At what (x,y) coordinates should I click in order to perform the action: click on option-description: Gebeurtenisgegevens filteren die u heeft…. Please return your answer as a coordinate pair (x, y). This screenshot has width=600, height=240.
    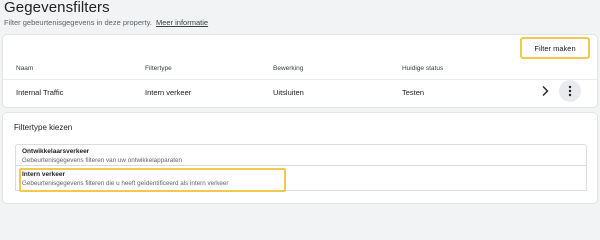
    Looking at the image, I should click on (125, 183).